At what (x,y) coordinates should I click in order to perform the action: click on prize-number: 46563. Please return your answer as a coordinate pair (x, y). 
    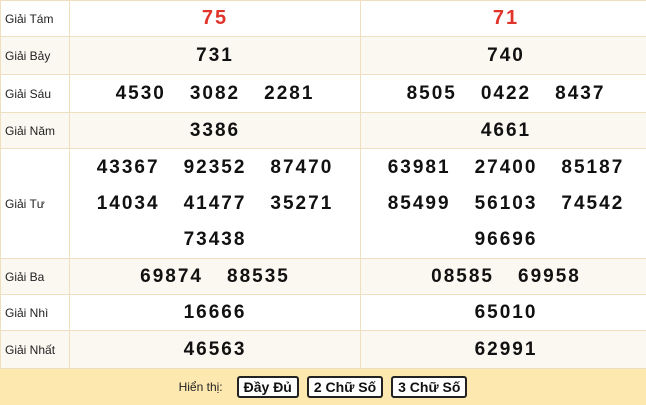
    Looking at the image, I should click on (215, 350).